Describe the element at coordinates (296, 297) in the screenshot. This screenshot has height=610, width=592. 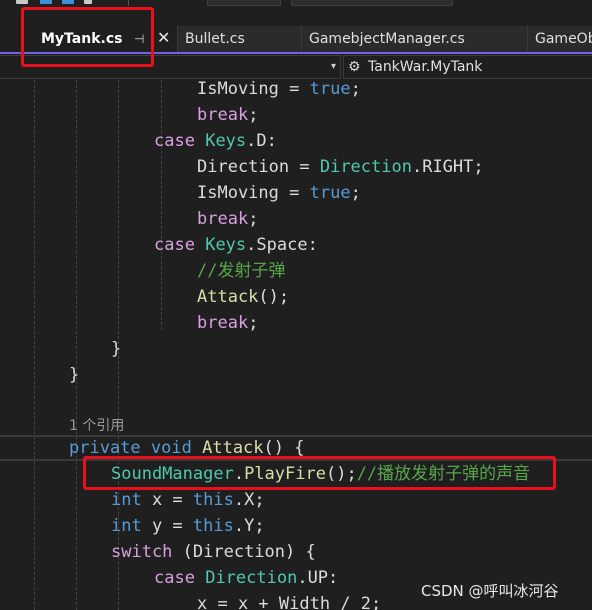
I see `code-line: Attack();` at that location.